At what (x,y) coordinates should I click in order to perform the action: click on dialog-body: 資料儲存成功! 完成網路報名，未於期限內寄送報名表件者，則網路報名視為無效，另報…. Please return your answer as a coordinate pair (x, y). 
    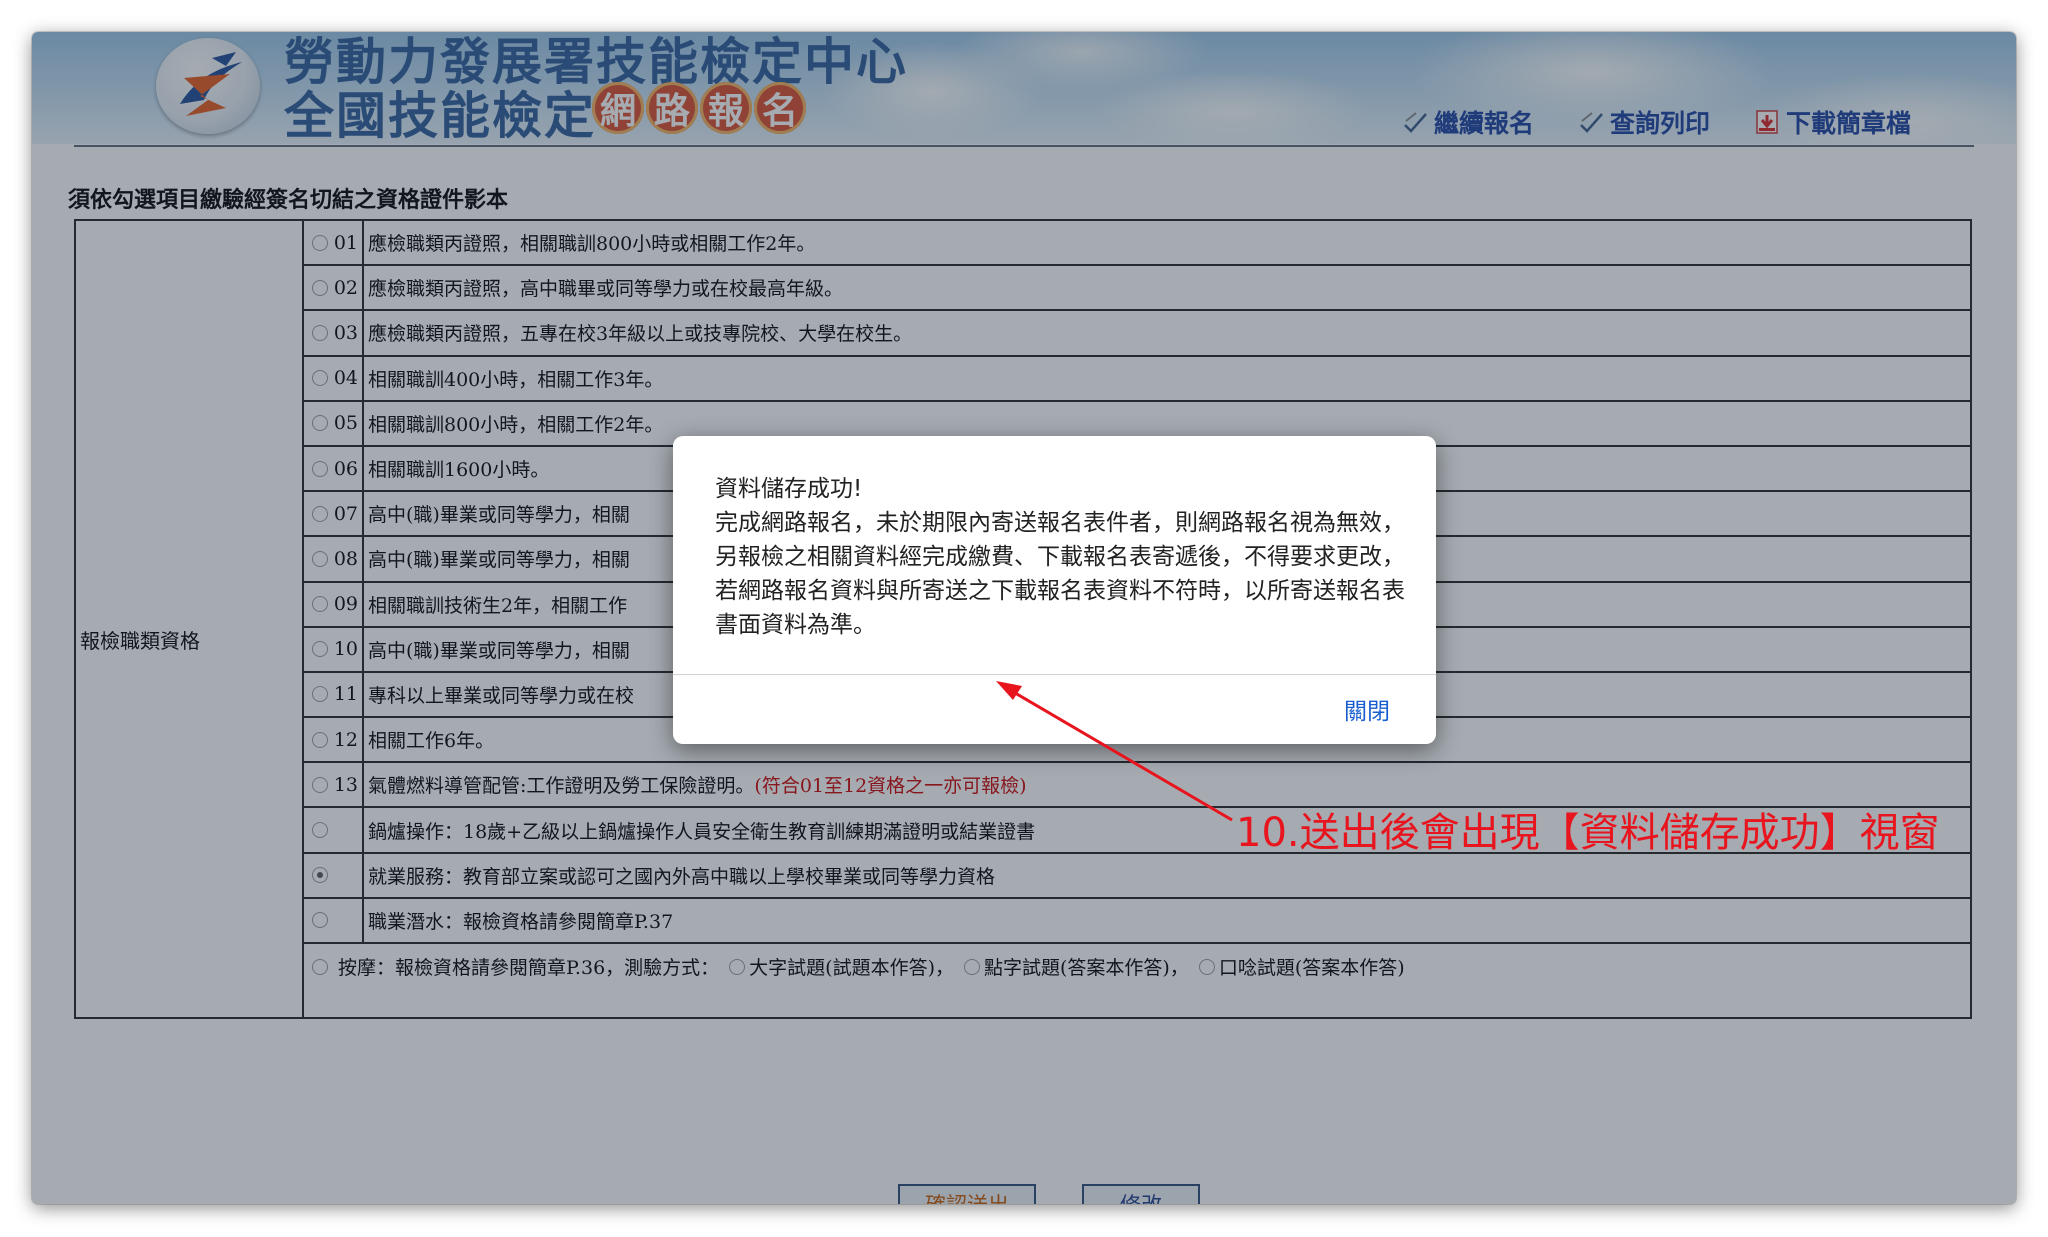
    Looking at the image, I should click on (1060, 557).